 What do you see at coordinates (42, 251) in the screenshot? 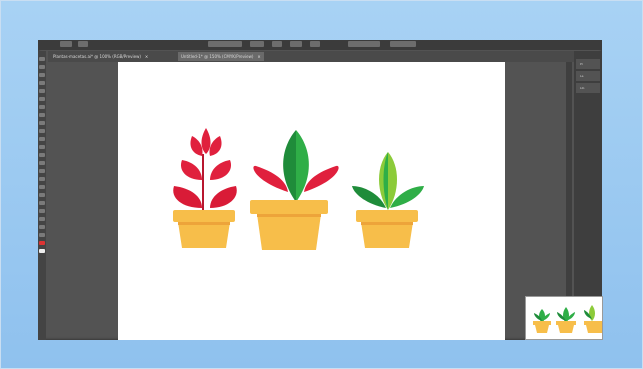
I see `stroke-swatch-icon` at bounding box center [42, 251].